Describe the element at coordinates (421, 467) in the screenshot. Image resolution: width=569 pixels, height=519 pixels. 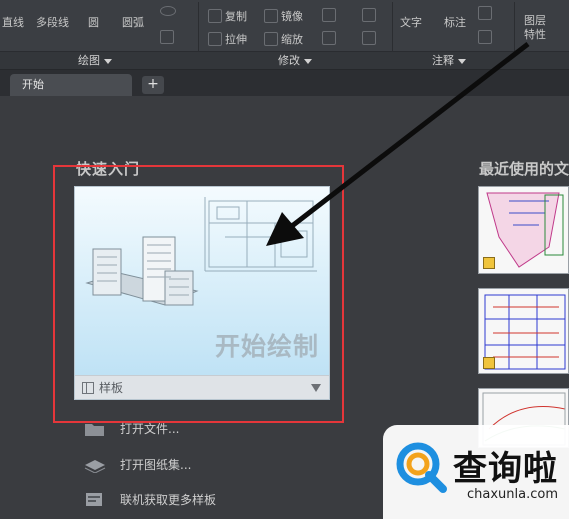
I see `watermark-logo` at that location.